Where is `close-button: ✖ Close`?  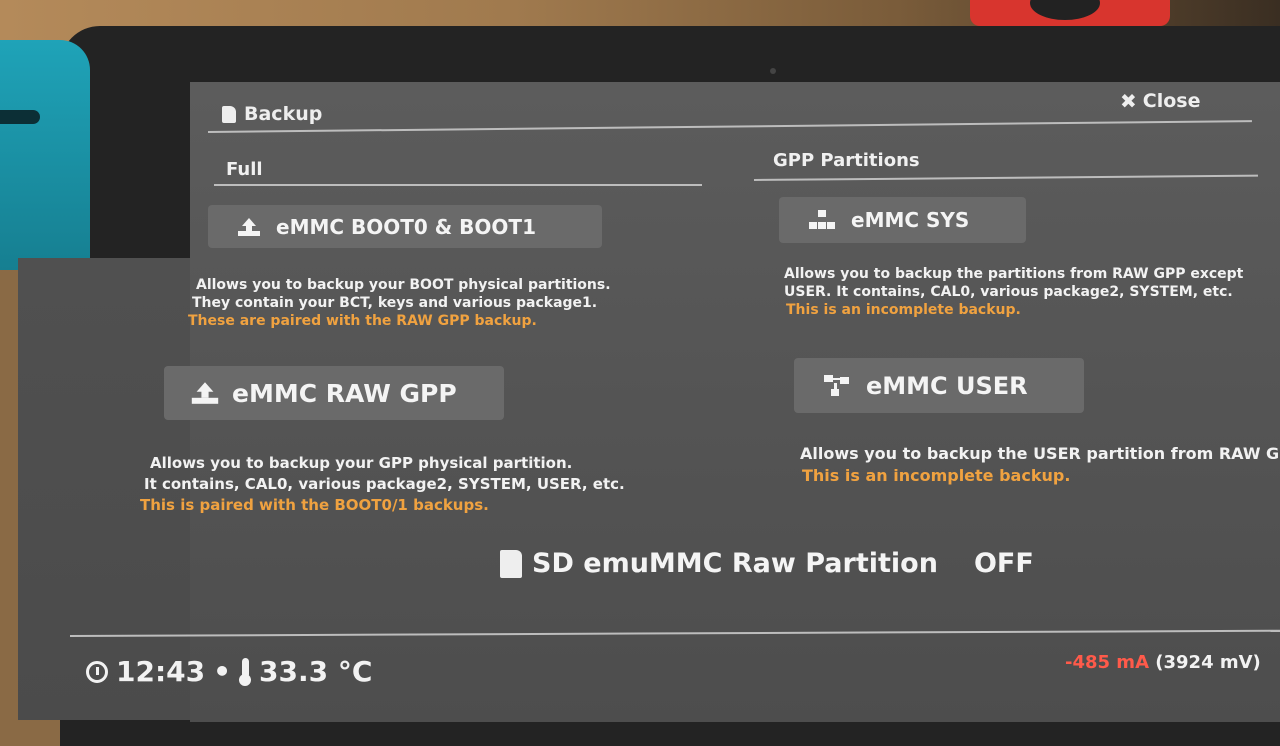
close-button: ✖ Close is located at coordinates (1160, 101).